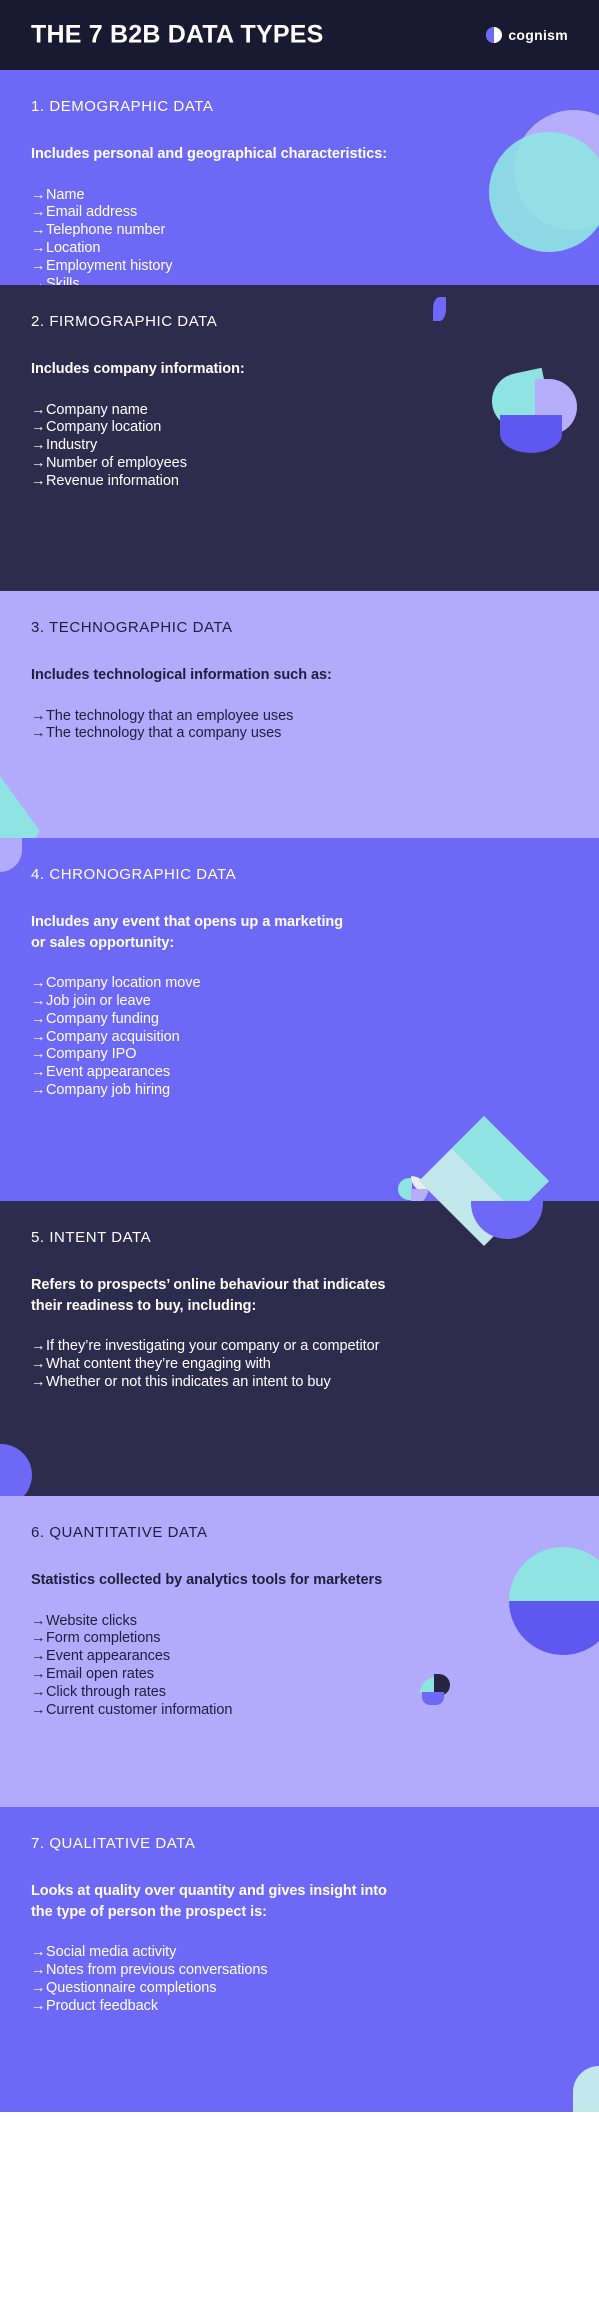  Describe the element at coordinates (72, 445) in the screenshot. I see `list-item-label: Industry` at that location.